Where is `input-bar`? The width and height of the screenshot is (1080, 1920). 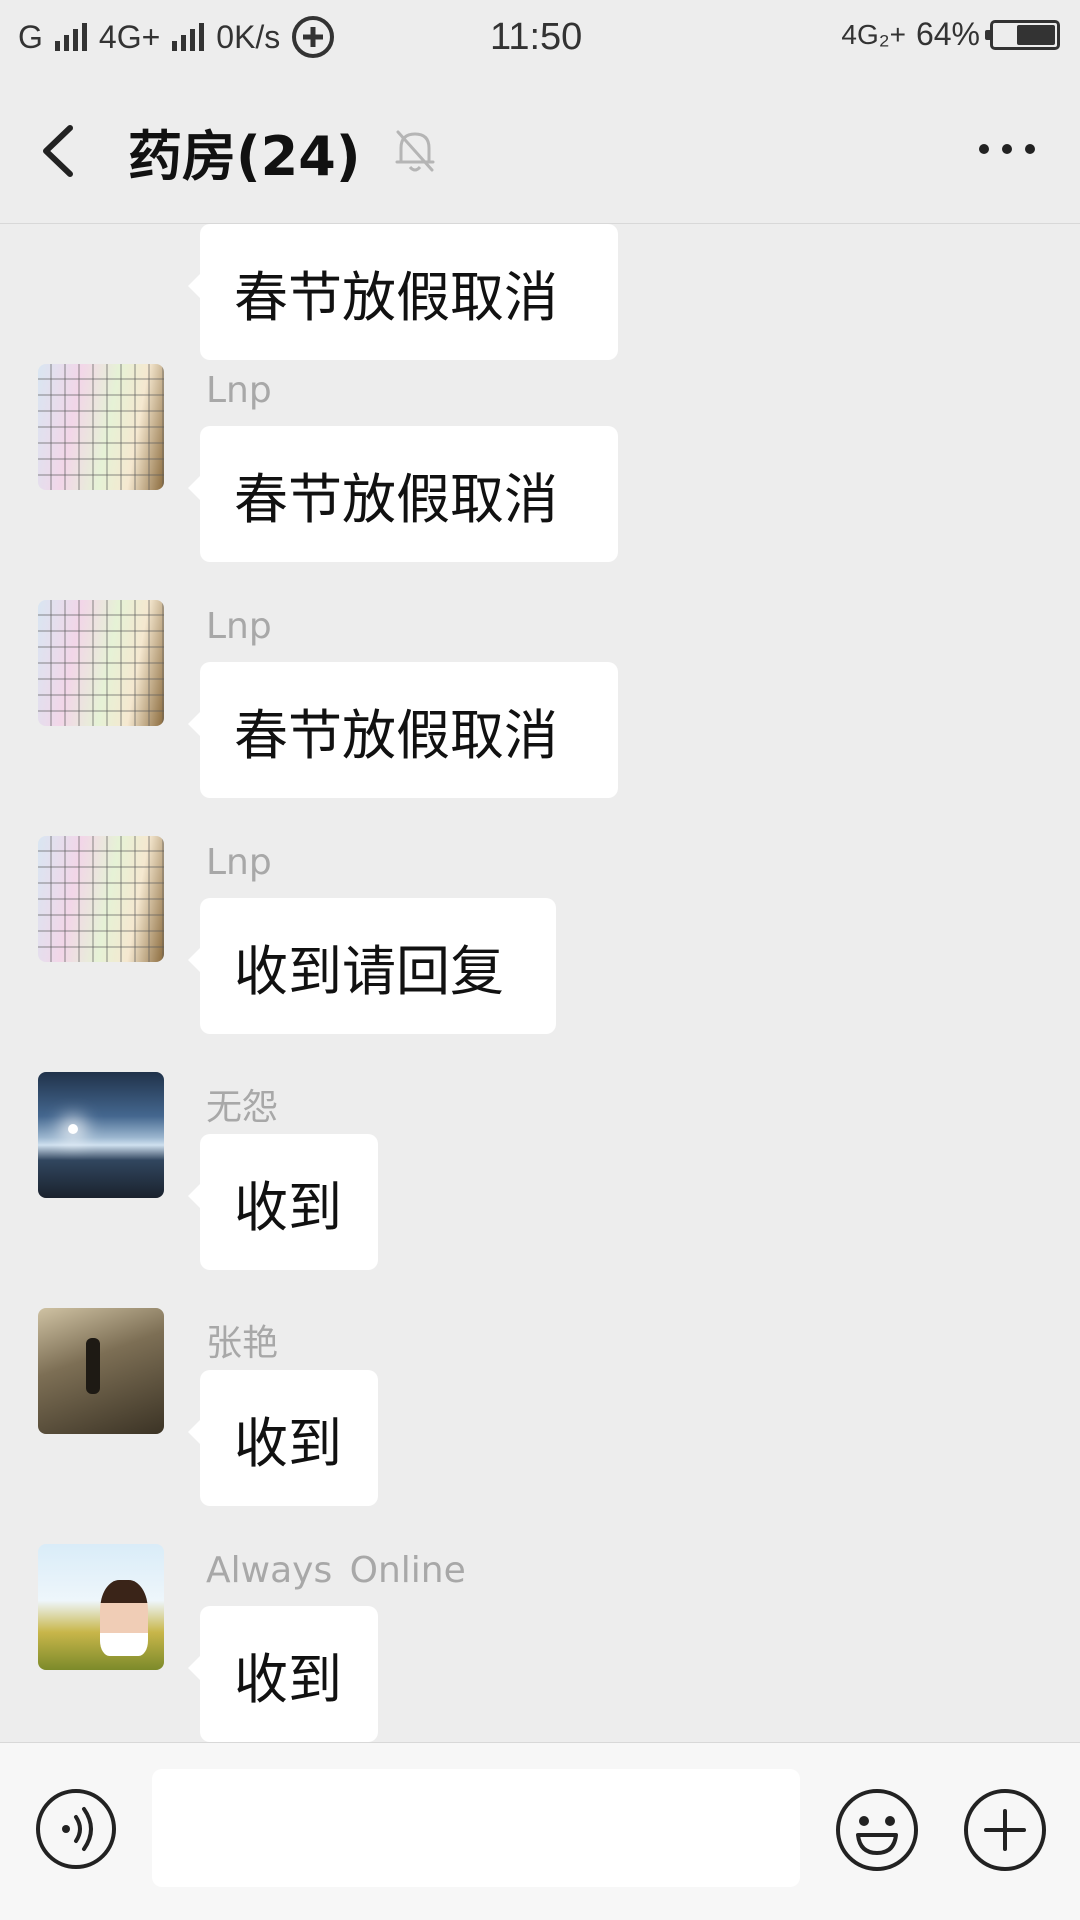
input-bar is located at coordinates (540, 1831).